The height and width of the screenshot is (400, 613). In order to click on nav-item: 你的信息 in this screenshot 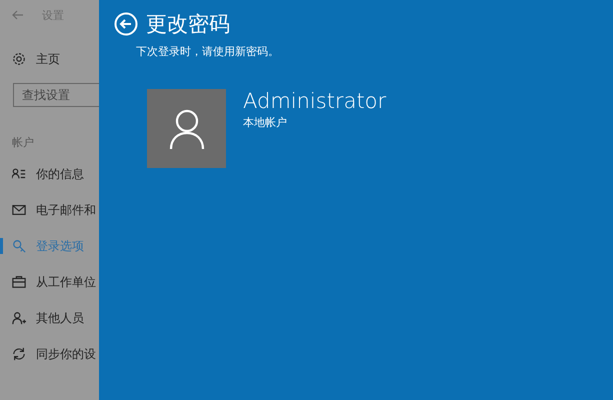, I will do `click(49, 174)`.